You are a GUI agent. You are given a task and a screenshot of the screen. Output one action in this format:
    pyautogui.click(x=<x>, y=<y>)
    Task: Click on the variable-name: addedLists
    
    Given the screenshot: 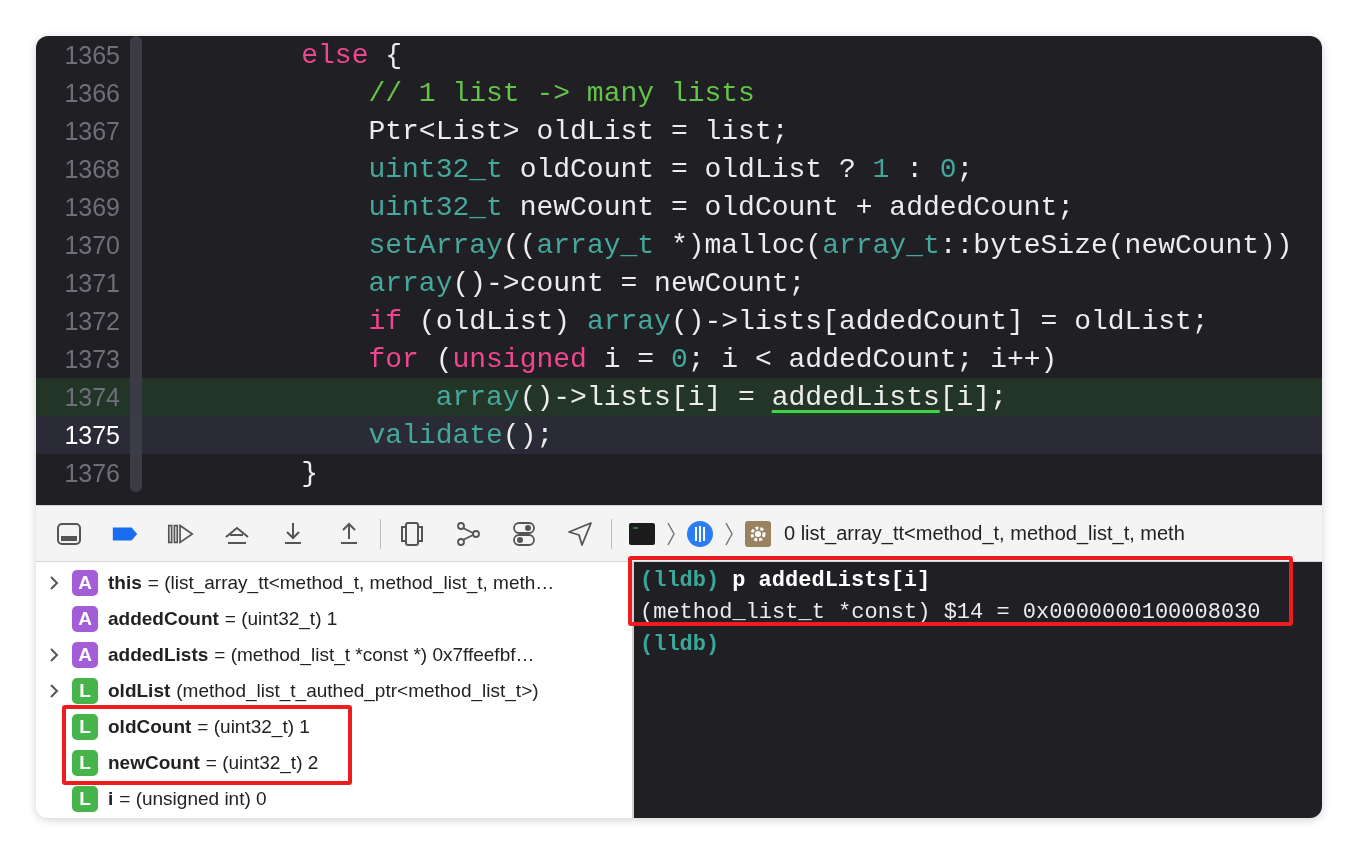 What is the action you would take?
    pyautogui.click(x=158, y=655)
    